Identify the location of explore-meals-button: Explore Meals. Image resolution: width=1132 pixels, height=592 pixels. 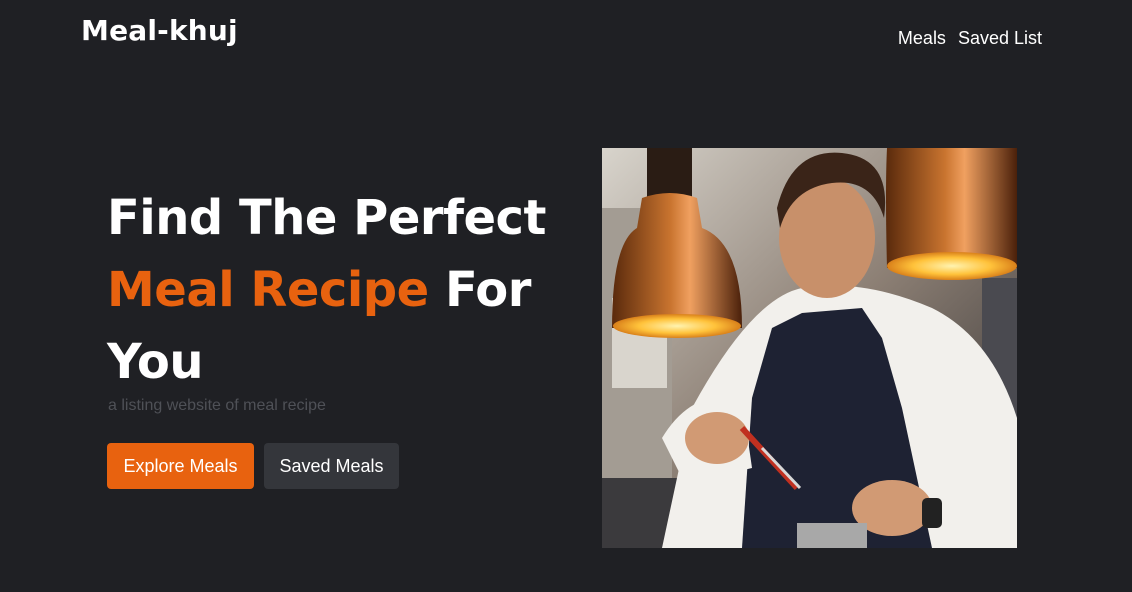
(180, 466).